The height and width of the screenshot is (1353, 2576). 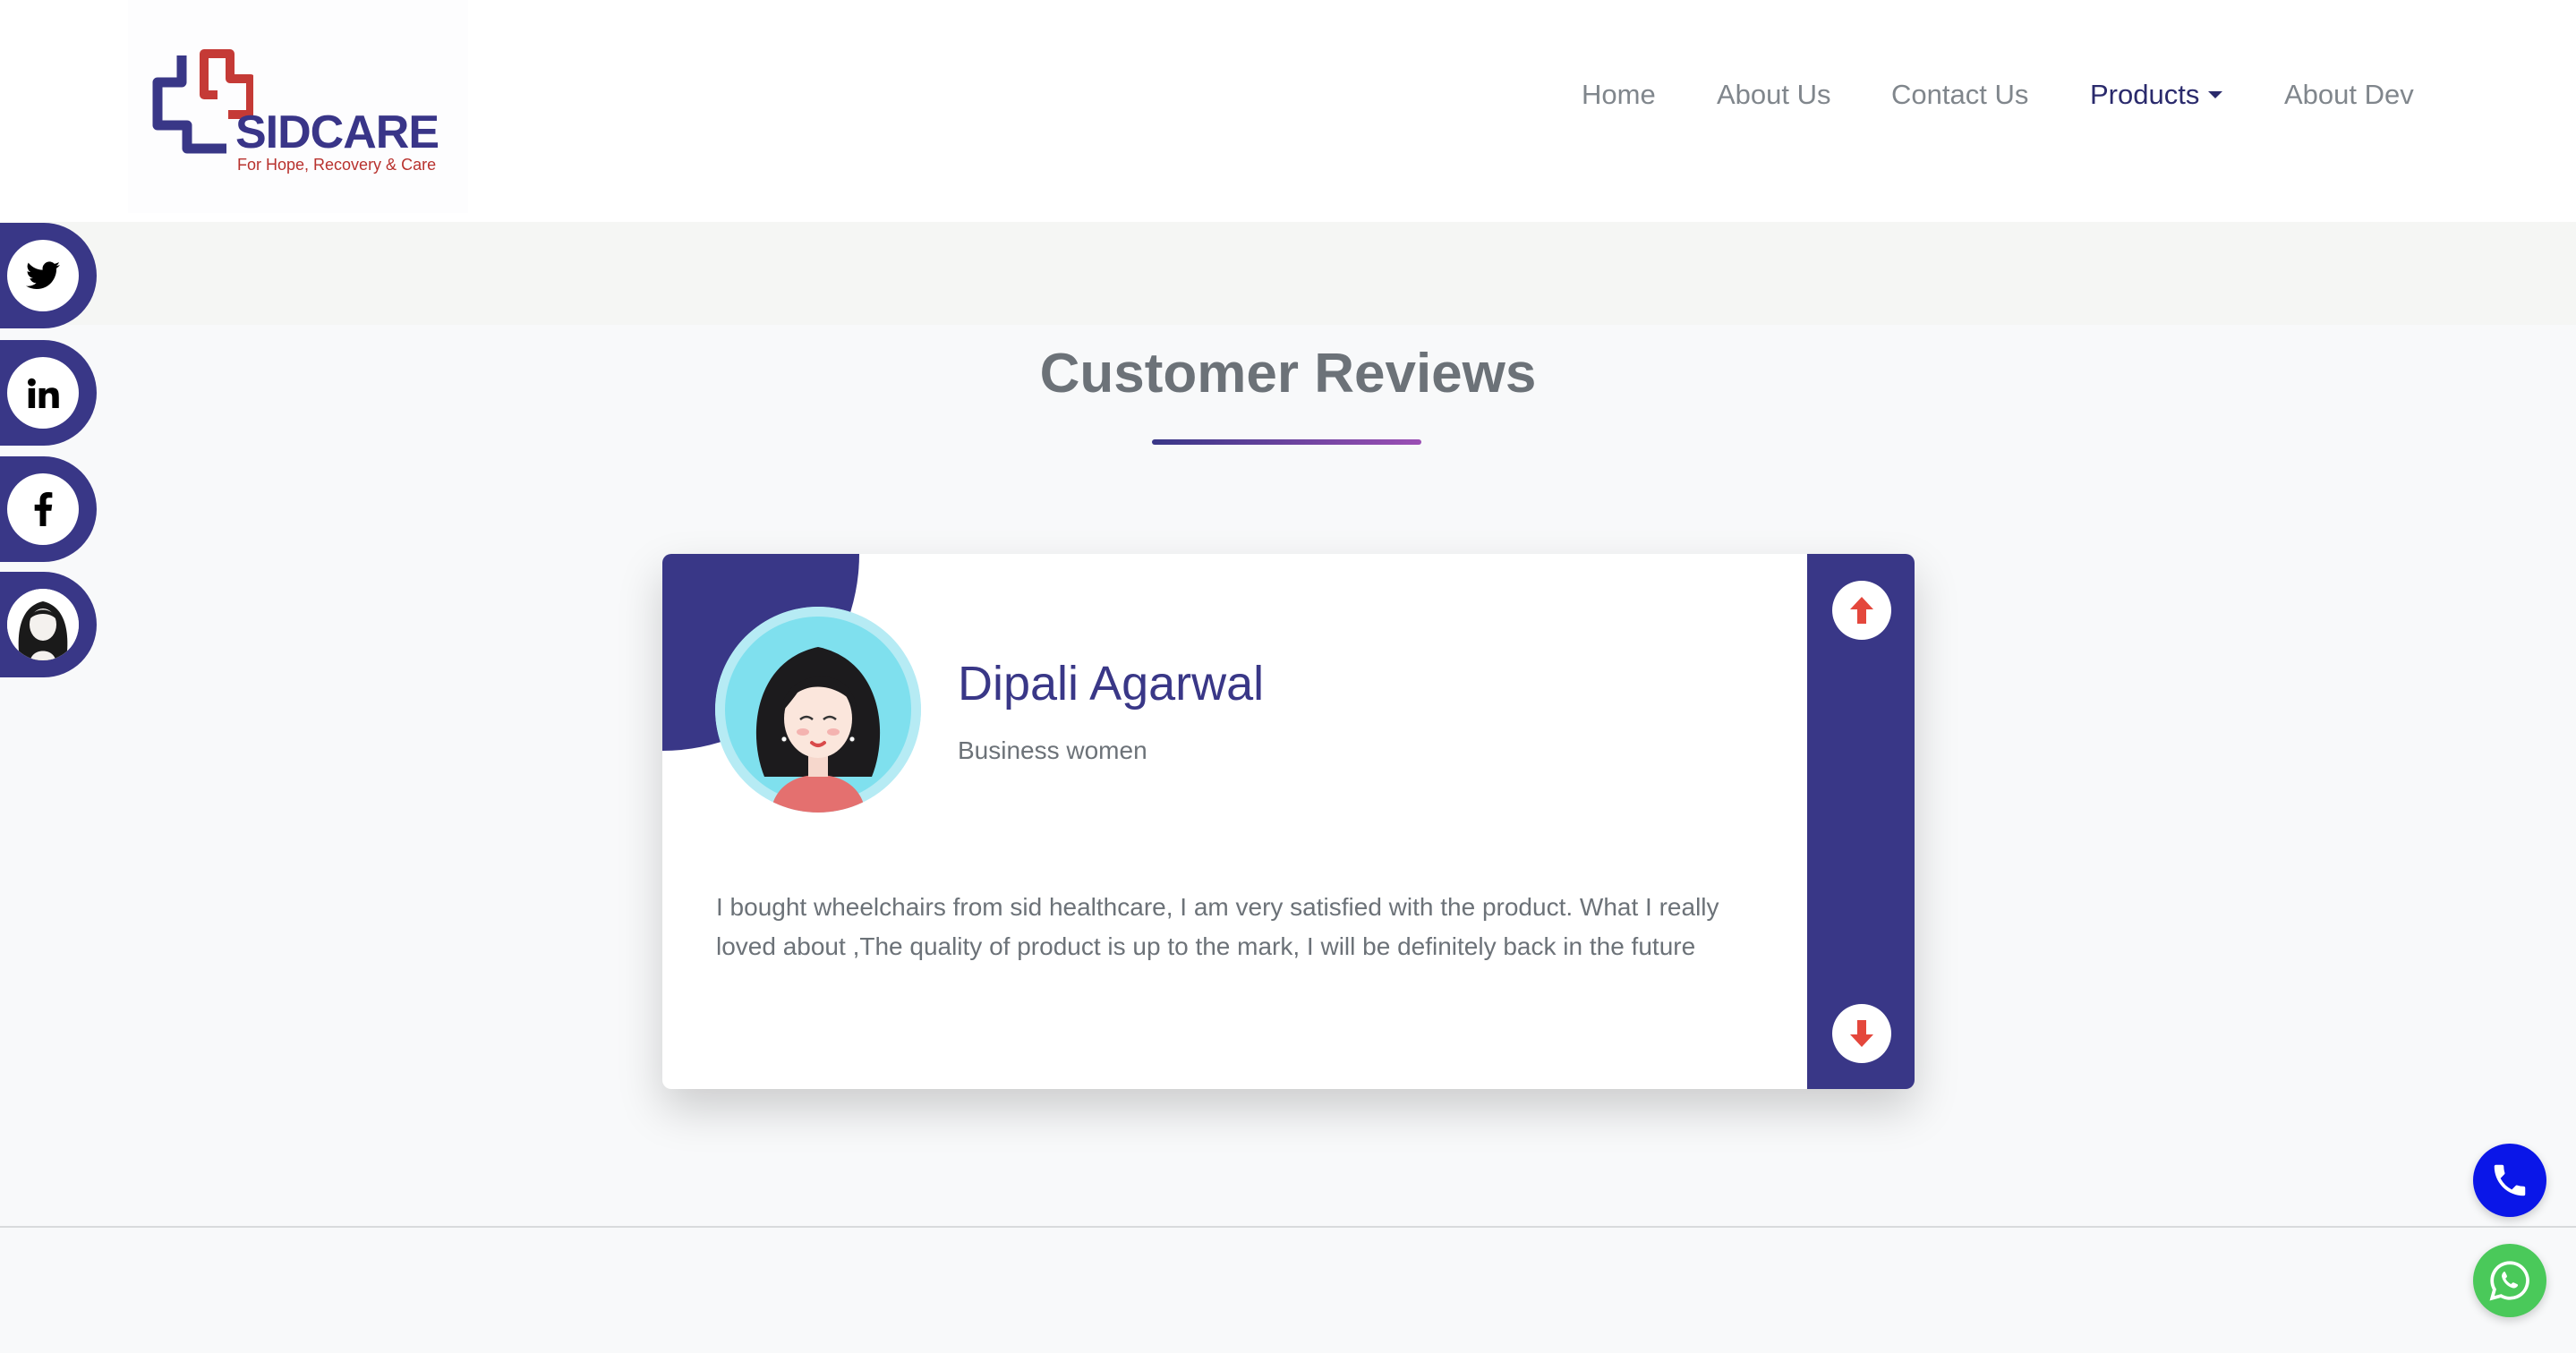 I want to click on page-banner, so click(x=1288, y=273).